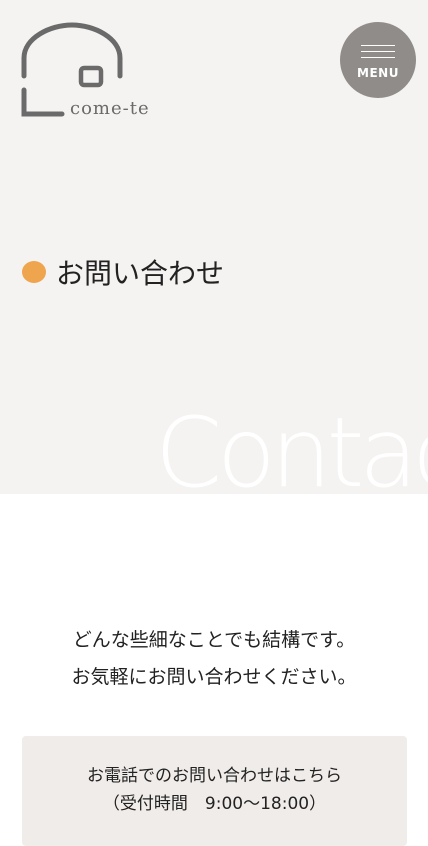 The image size is (428, 846). I want to click on logo-text: come-te, so click(110, 108).